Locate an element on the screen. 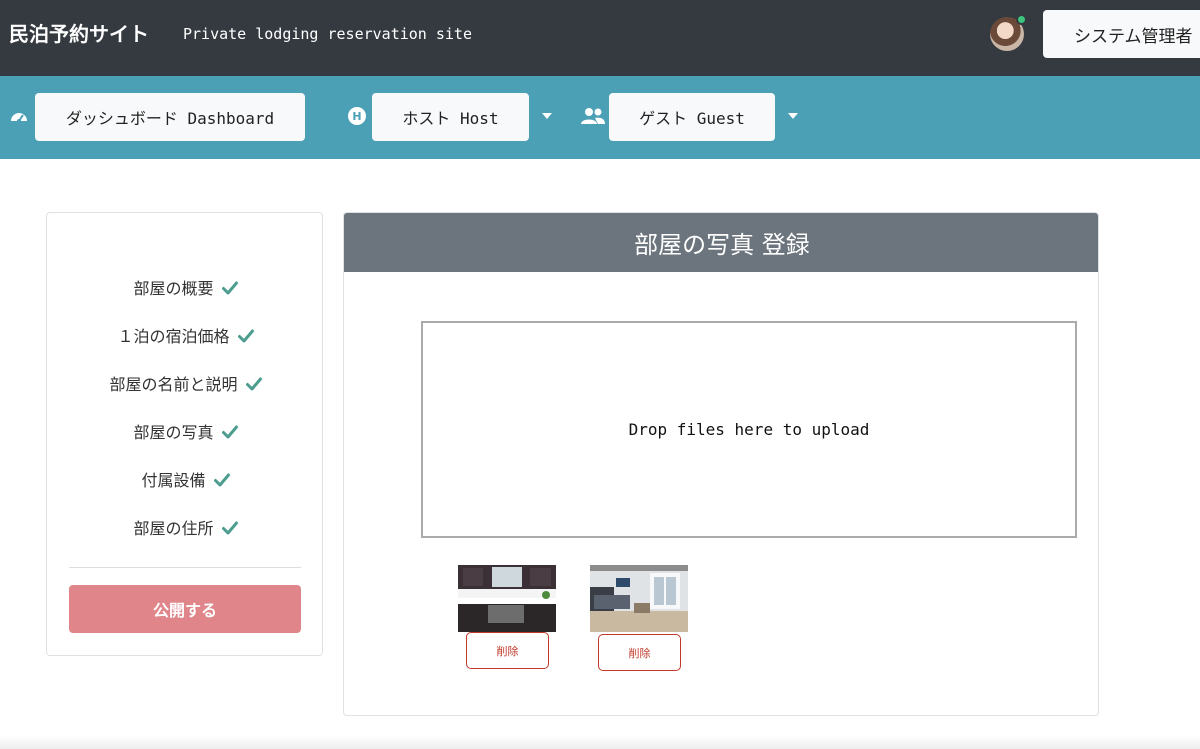 The image size is (1200, 749). step-address: 部屋の住所 is located at coordinates (185, 527).